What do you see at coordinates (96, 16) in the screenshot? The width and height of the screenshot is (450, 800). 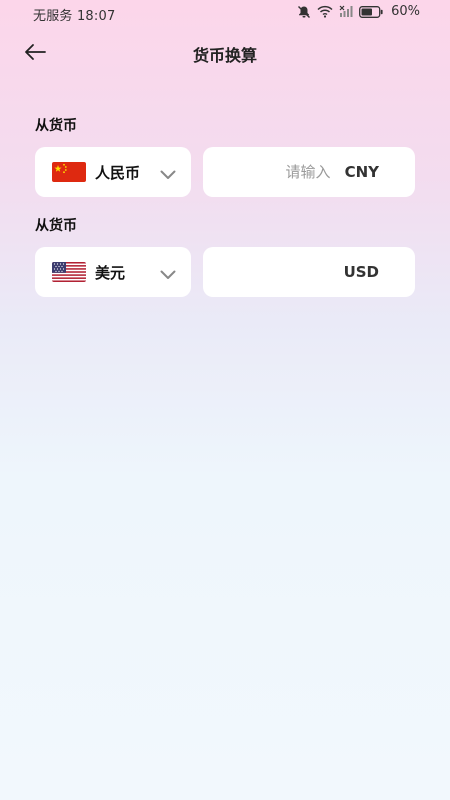 I see `status-time: 18:07` at bounding box center [96, 16].